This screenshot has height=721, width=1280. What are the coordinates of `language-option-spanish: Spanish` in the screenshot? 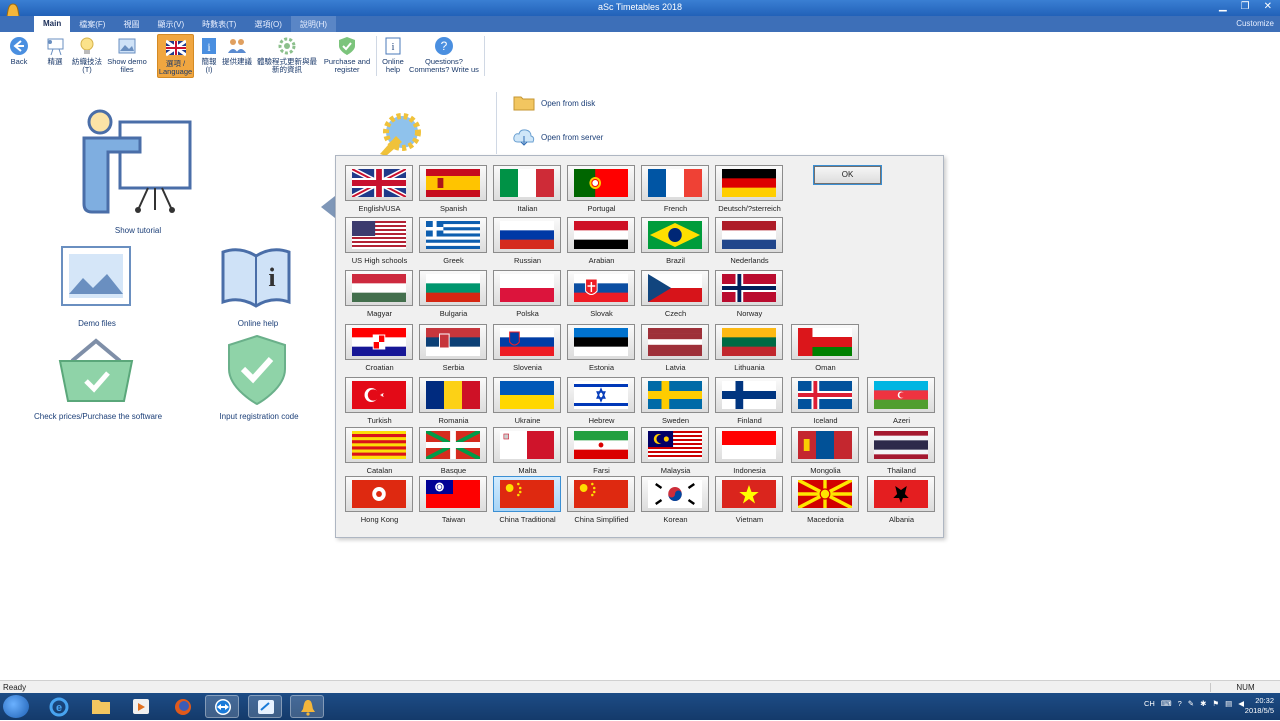 It's located at (453, 189).